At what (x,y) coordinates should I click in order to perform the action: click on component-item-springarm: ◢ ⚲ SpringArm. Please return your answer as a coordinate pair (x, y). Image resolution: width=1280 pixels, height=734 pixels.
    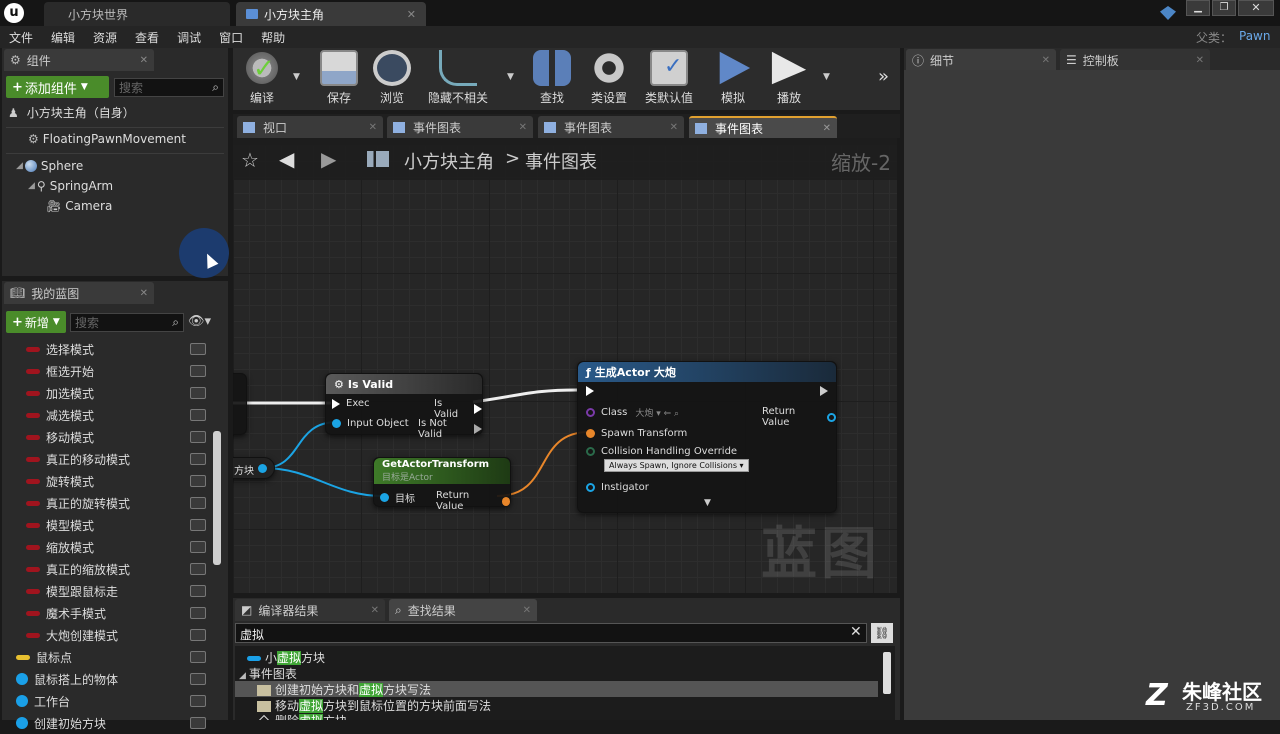
    Looking at the image, I should click on (70, 186).